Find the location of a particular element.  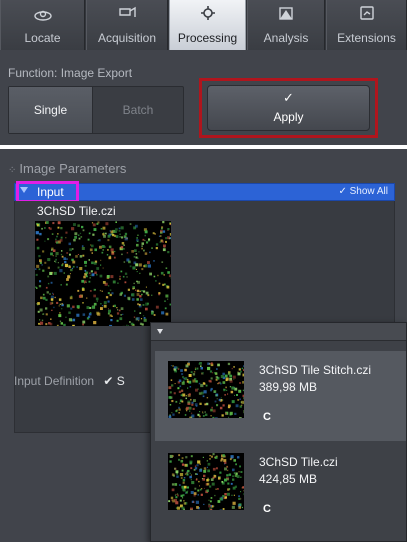

file-size: 389,98 MB is located at coordinates (288, 387).